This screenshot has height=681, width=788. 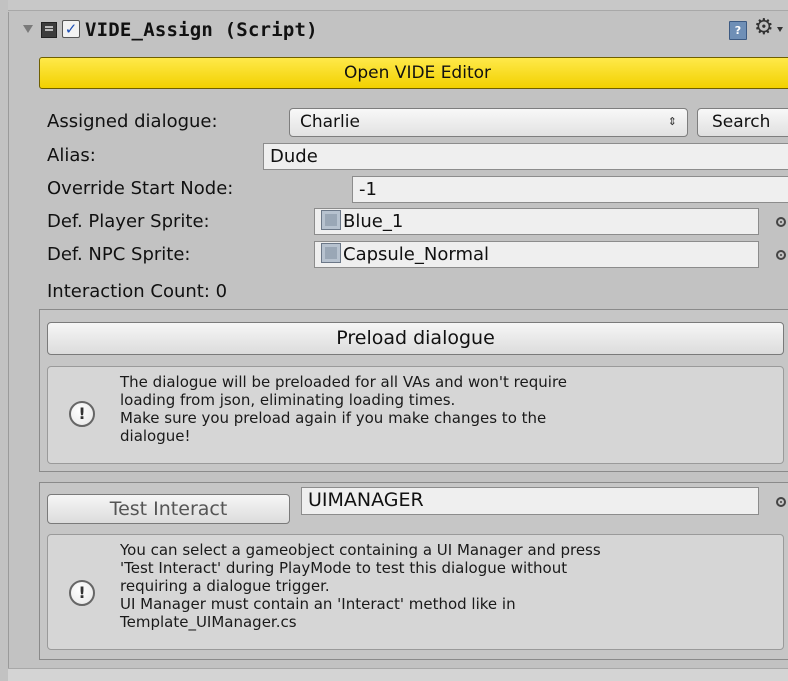 I want to click on help-line: requiring a dialogue trigger., so click(x=225, y=586).